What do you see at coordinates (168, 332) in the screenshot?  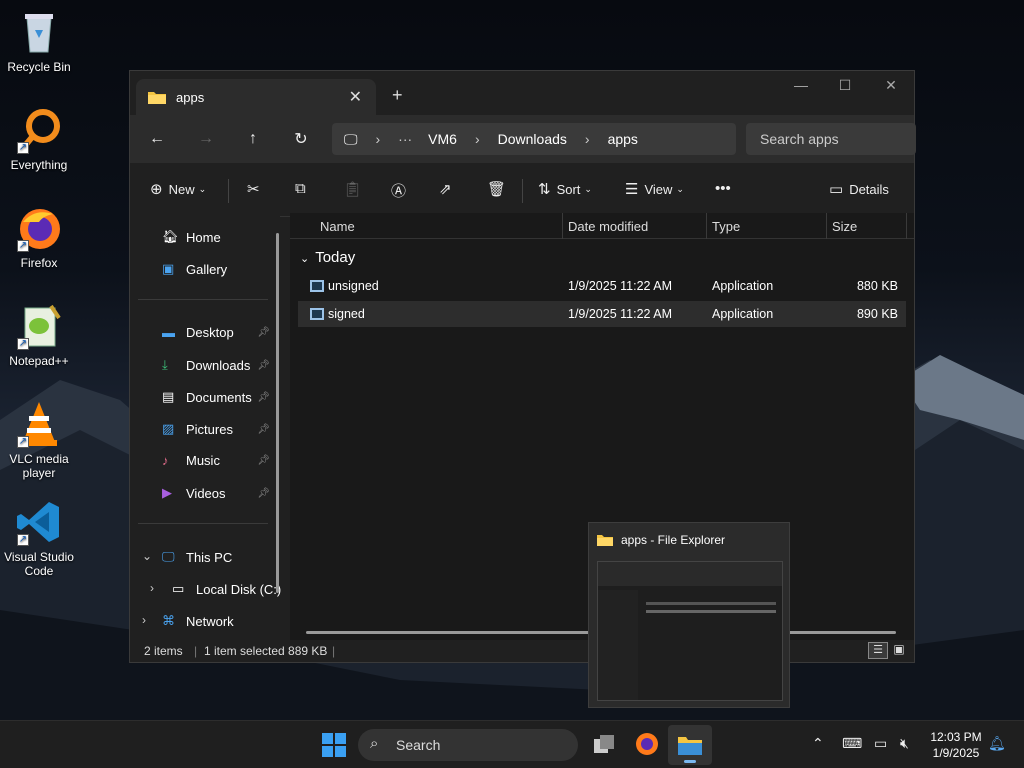 I see `desktop-icon: ▬` at bounding box center [168, 332].